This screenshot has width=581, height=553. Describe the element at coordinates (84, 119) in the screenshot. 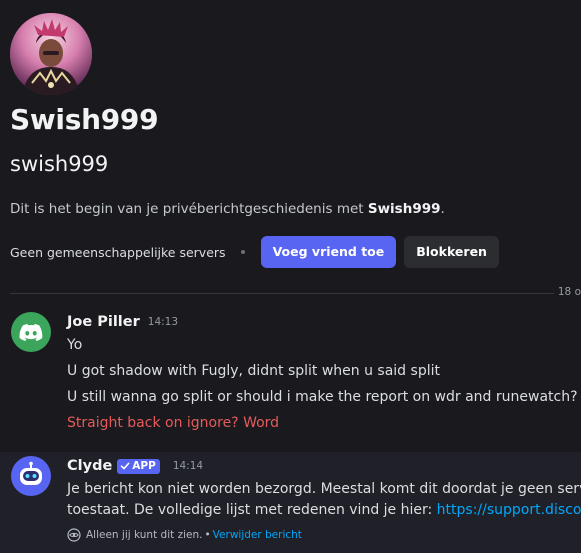

I see `profile-display-name: Swish999` at that location.